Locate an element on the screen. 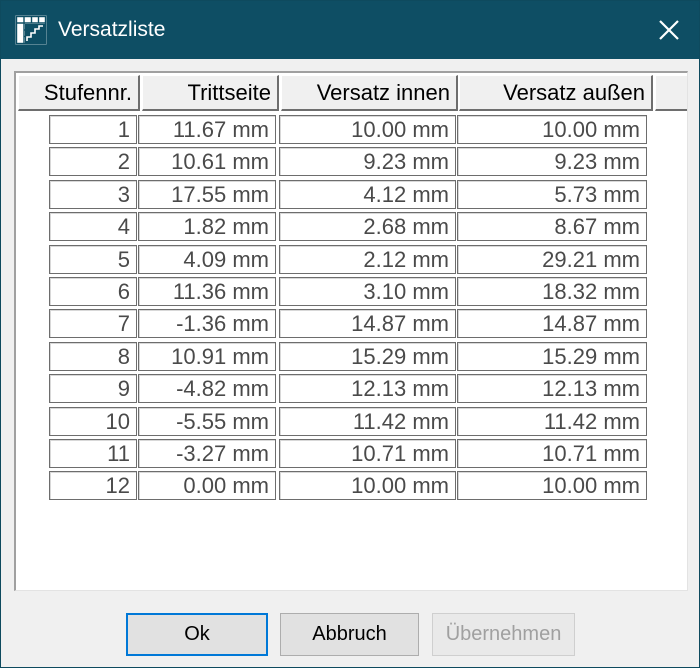 This screenshot has height=668, width=700. cell-tread-side: -1.36 mm is located at coordinates (207, 323).